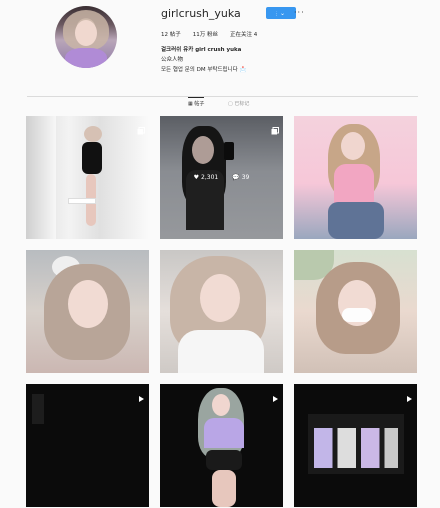  I want to click on stool-shape, so click(82, 201).